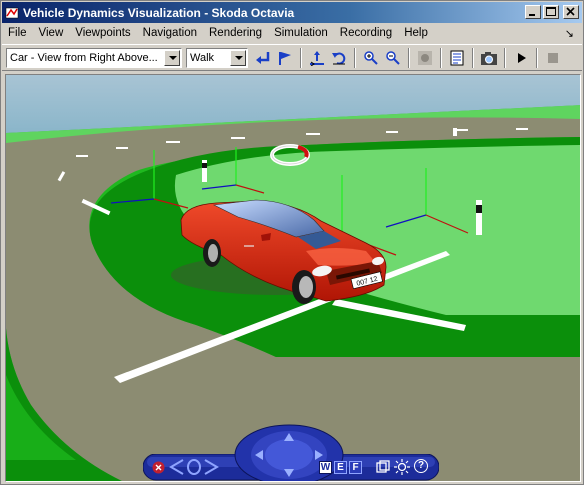  What do you see at coordinates (425, 58) in the screenshot?
I see `headlight-icon` at bounding box center [425, 58].